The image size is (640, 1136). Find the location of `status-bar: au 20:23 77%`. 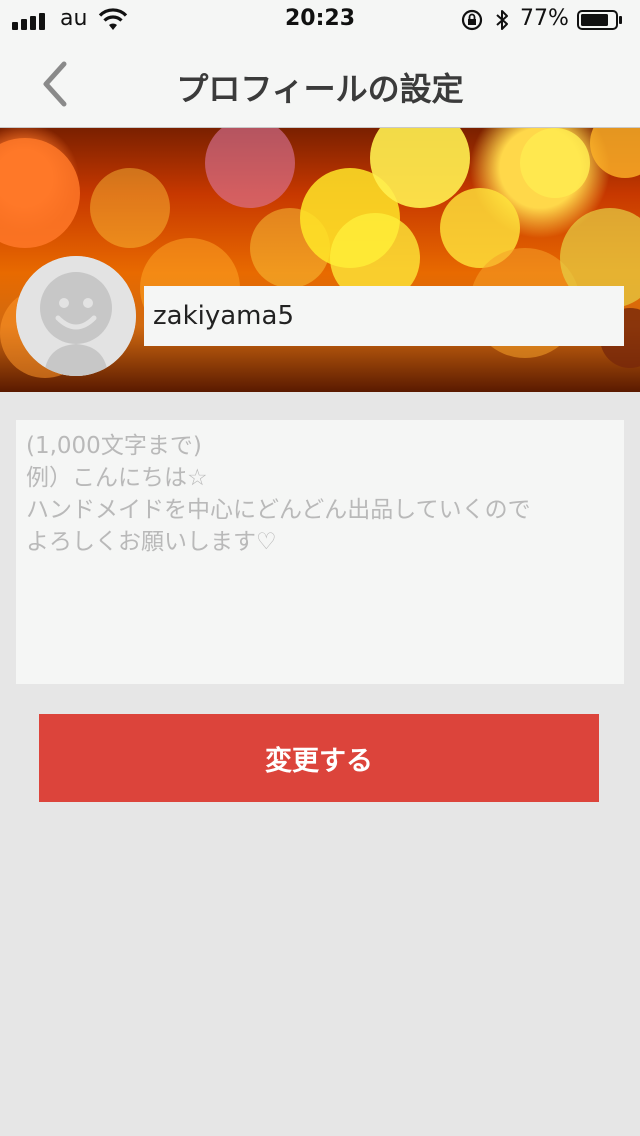

status-bar: au 20:23 77% is located at coordinates (320, 20).